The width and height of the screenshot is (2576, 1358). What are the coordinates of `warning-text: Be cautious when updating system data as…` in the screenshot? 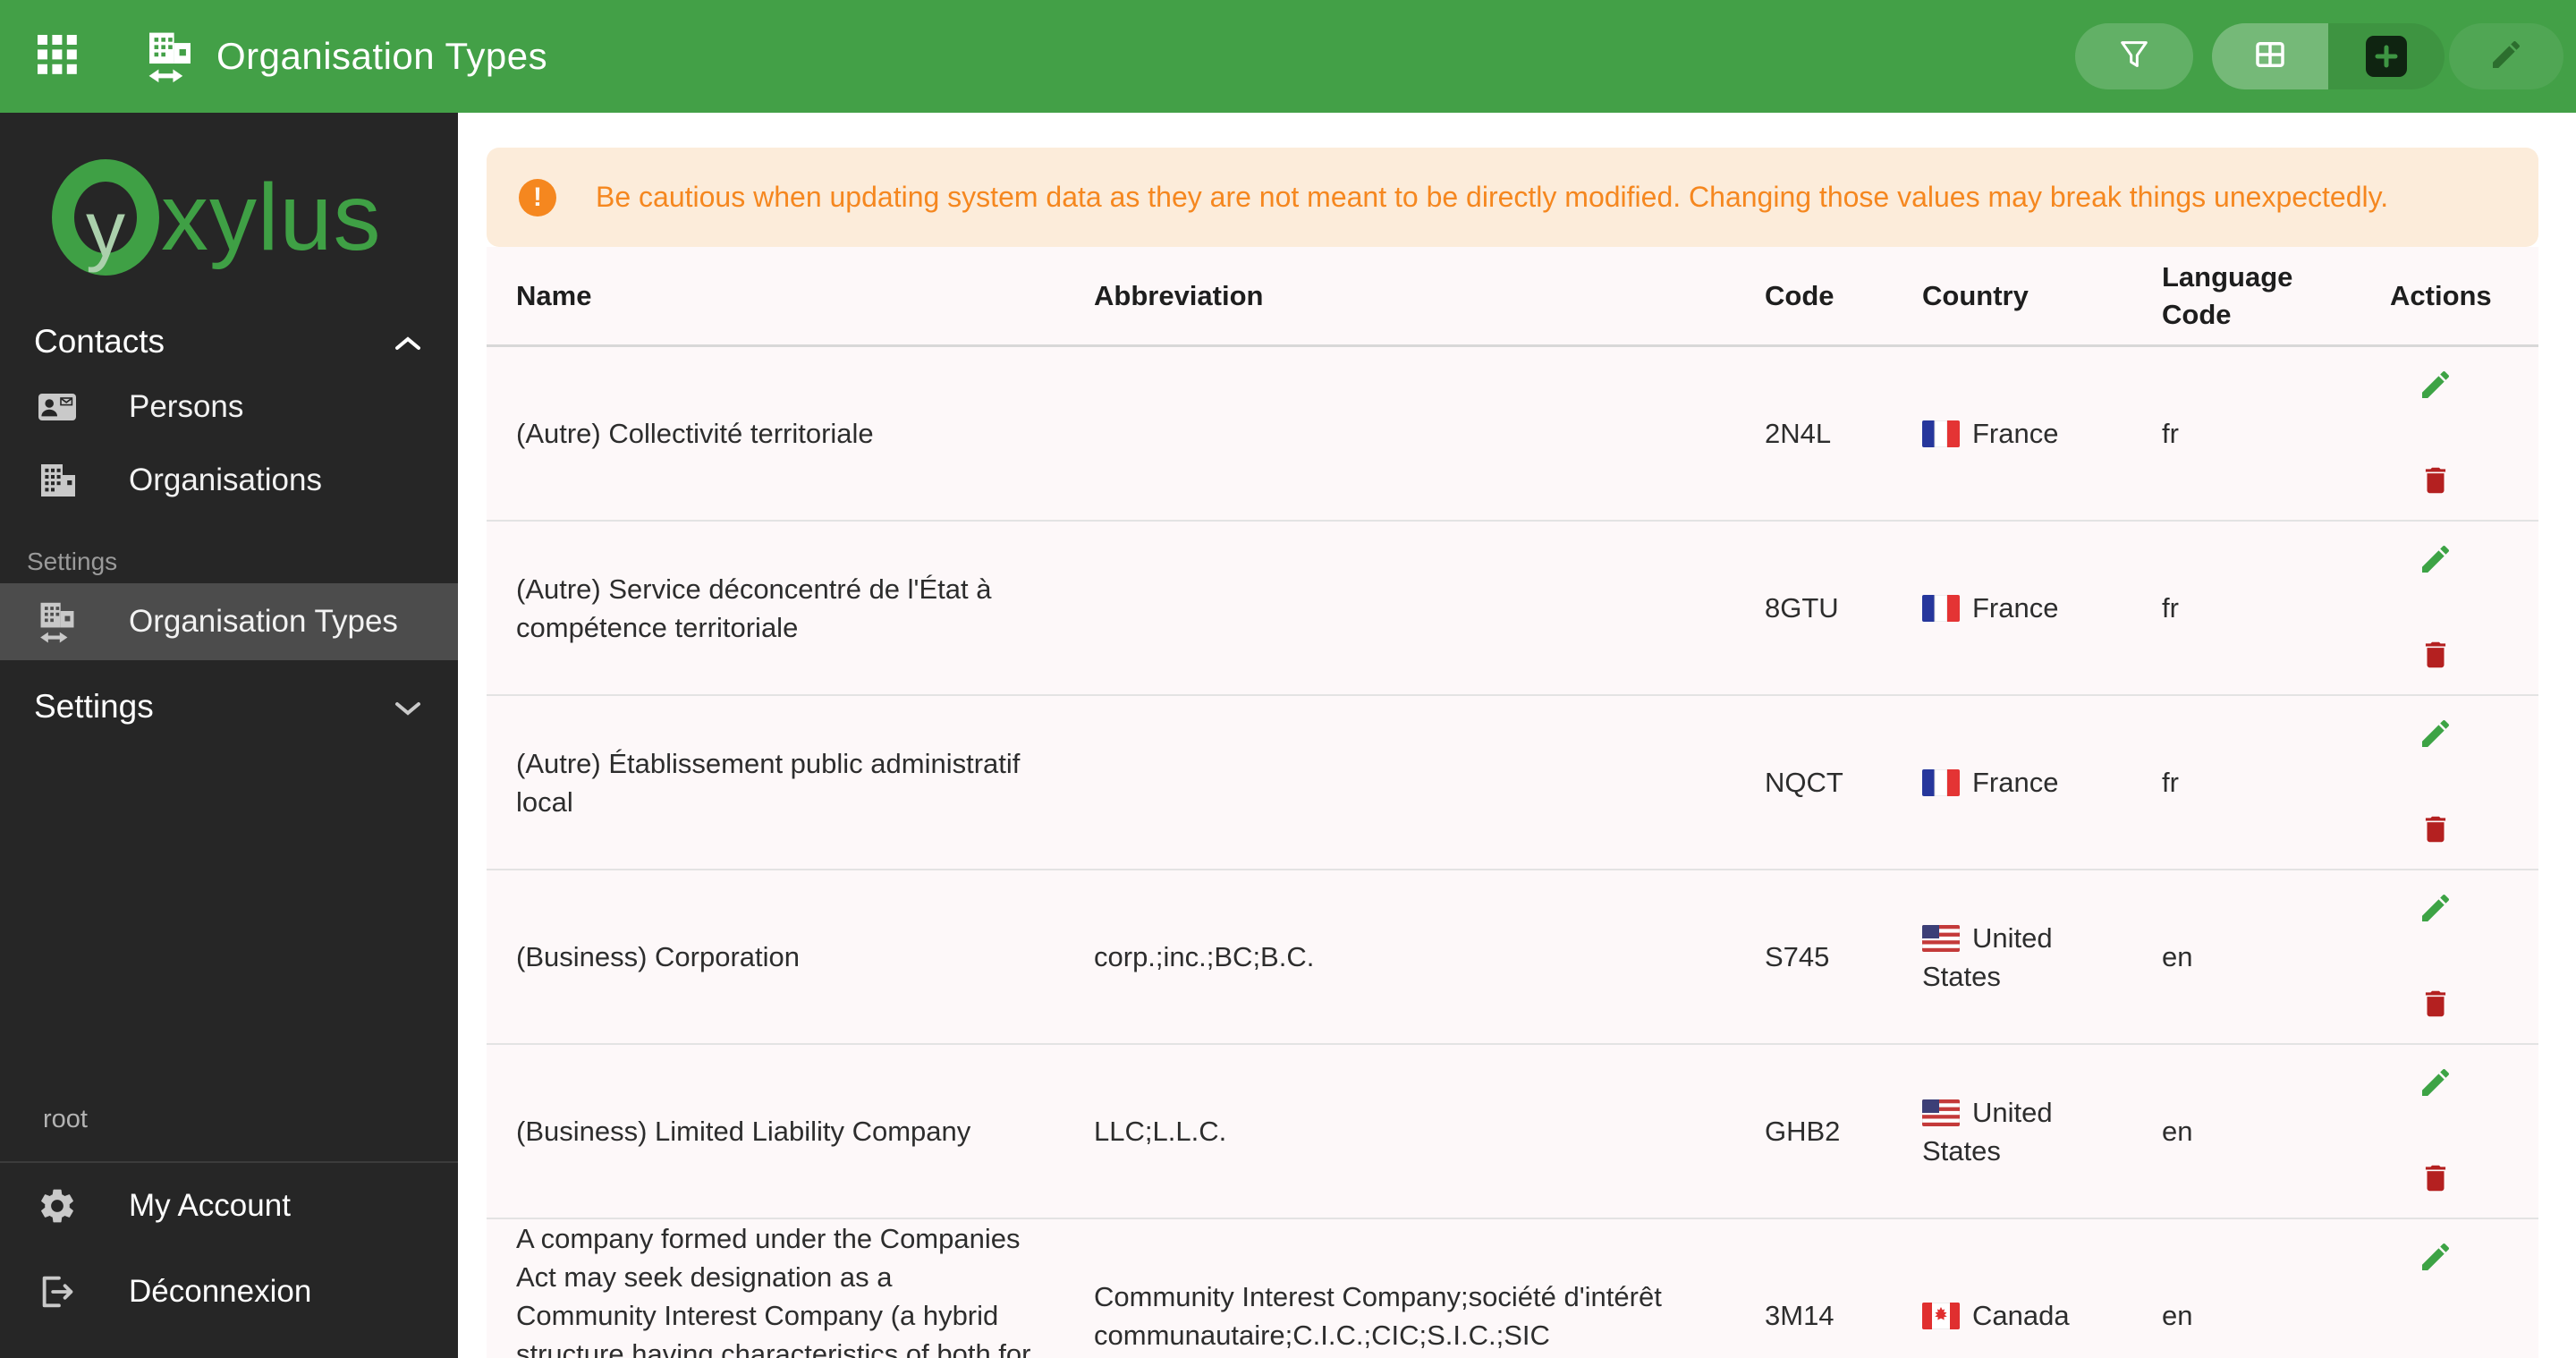 It's located at (1492, 197).